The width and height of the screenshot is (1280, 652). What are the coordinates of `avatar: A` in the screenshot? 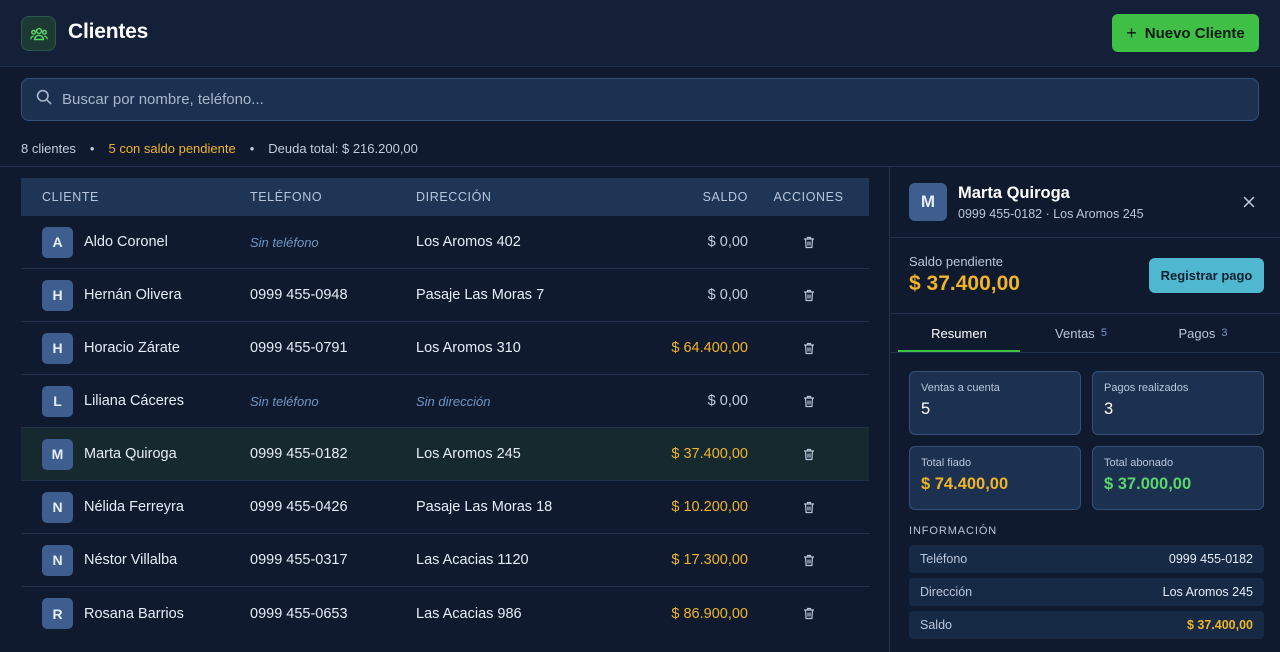 It's located at (57, 242).